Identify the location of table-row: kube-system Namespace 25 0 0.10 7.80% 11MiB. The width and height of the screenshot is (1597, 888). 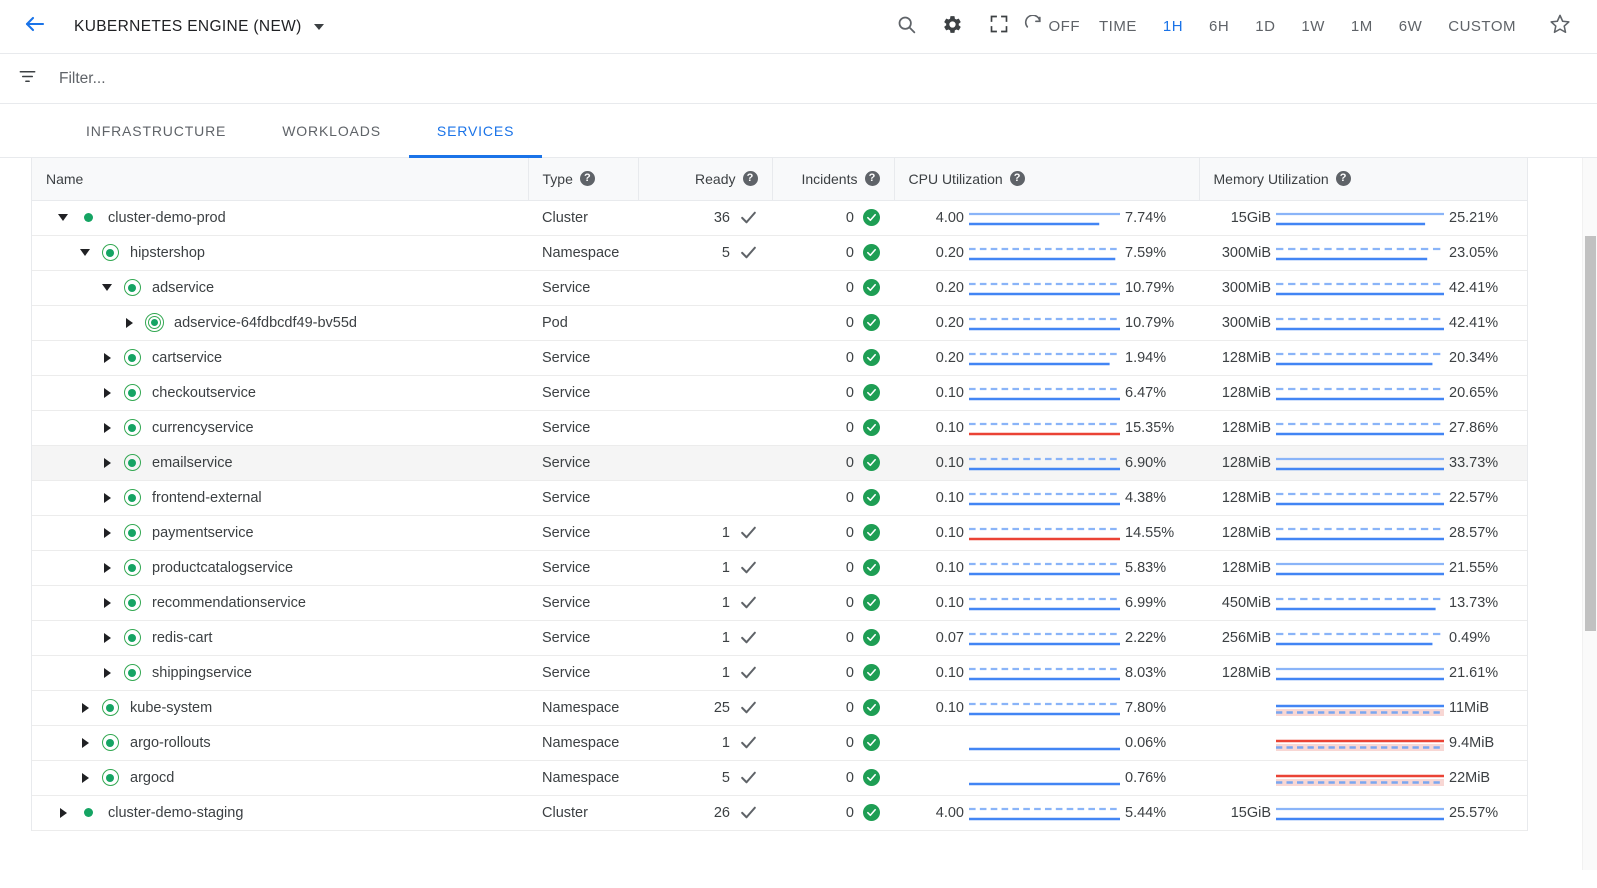
(779, 708).